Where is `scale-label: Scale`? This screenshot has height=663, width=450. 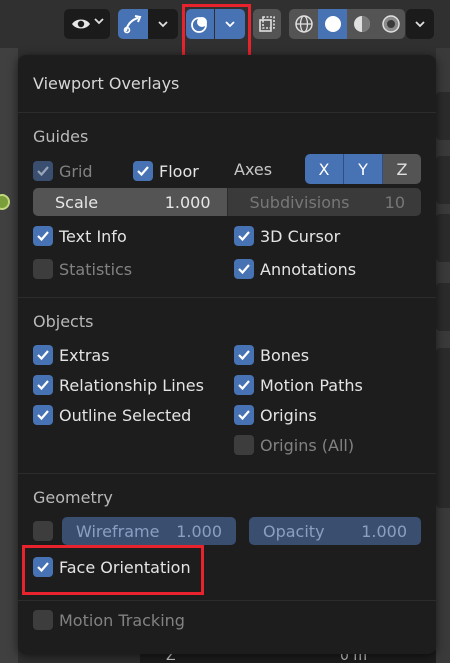 scale-label: Scale is located at coordinates (77, 202).